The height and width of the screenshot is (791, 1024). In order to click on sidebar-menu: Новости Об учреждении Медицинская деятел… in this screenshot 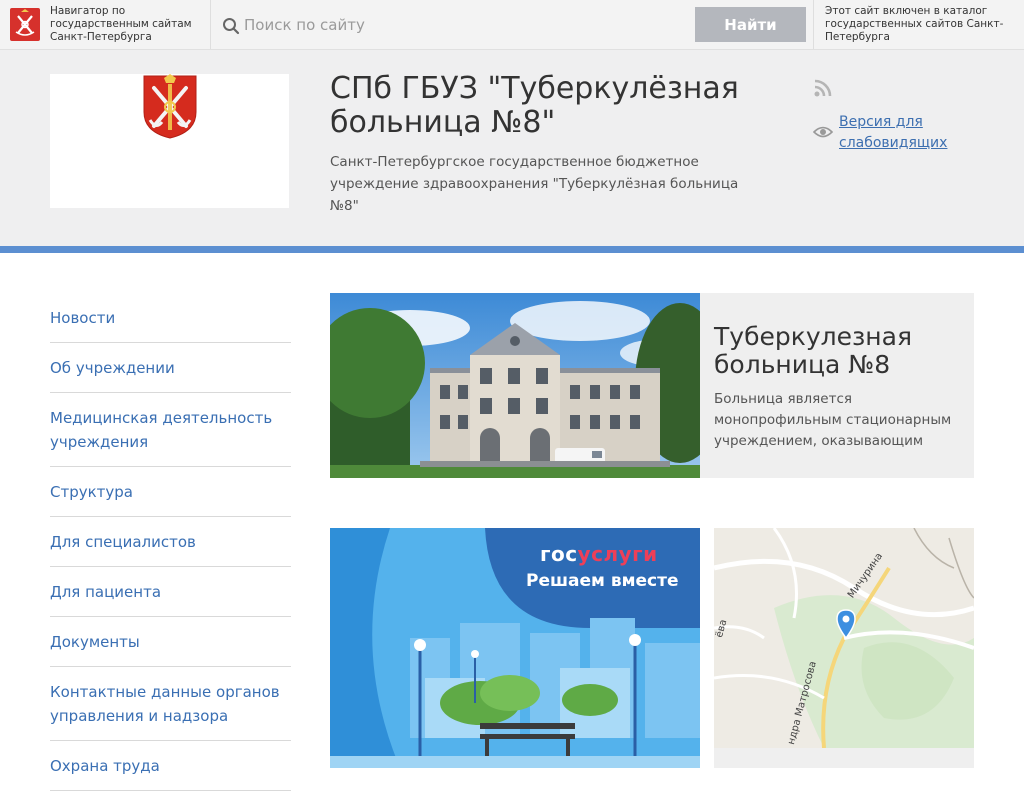, I will do `click(170, 542)`.